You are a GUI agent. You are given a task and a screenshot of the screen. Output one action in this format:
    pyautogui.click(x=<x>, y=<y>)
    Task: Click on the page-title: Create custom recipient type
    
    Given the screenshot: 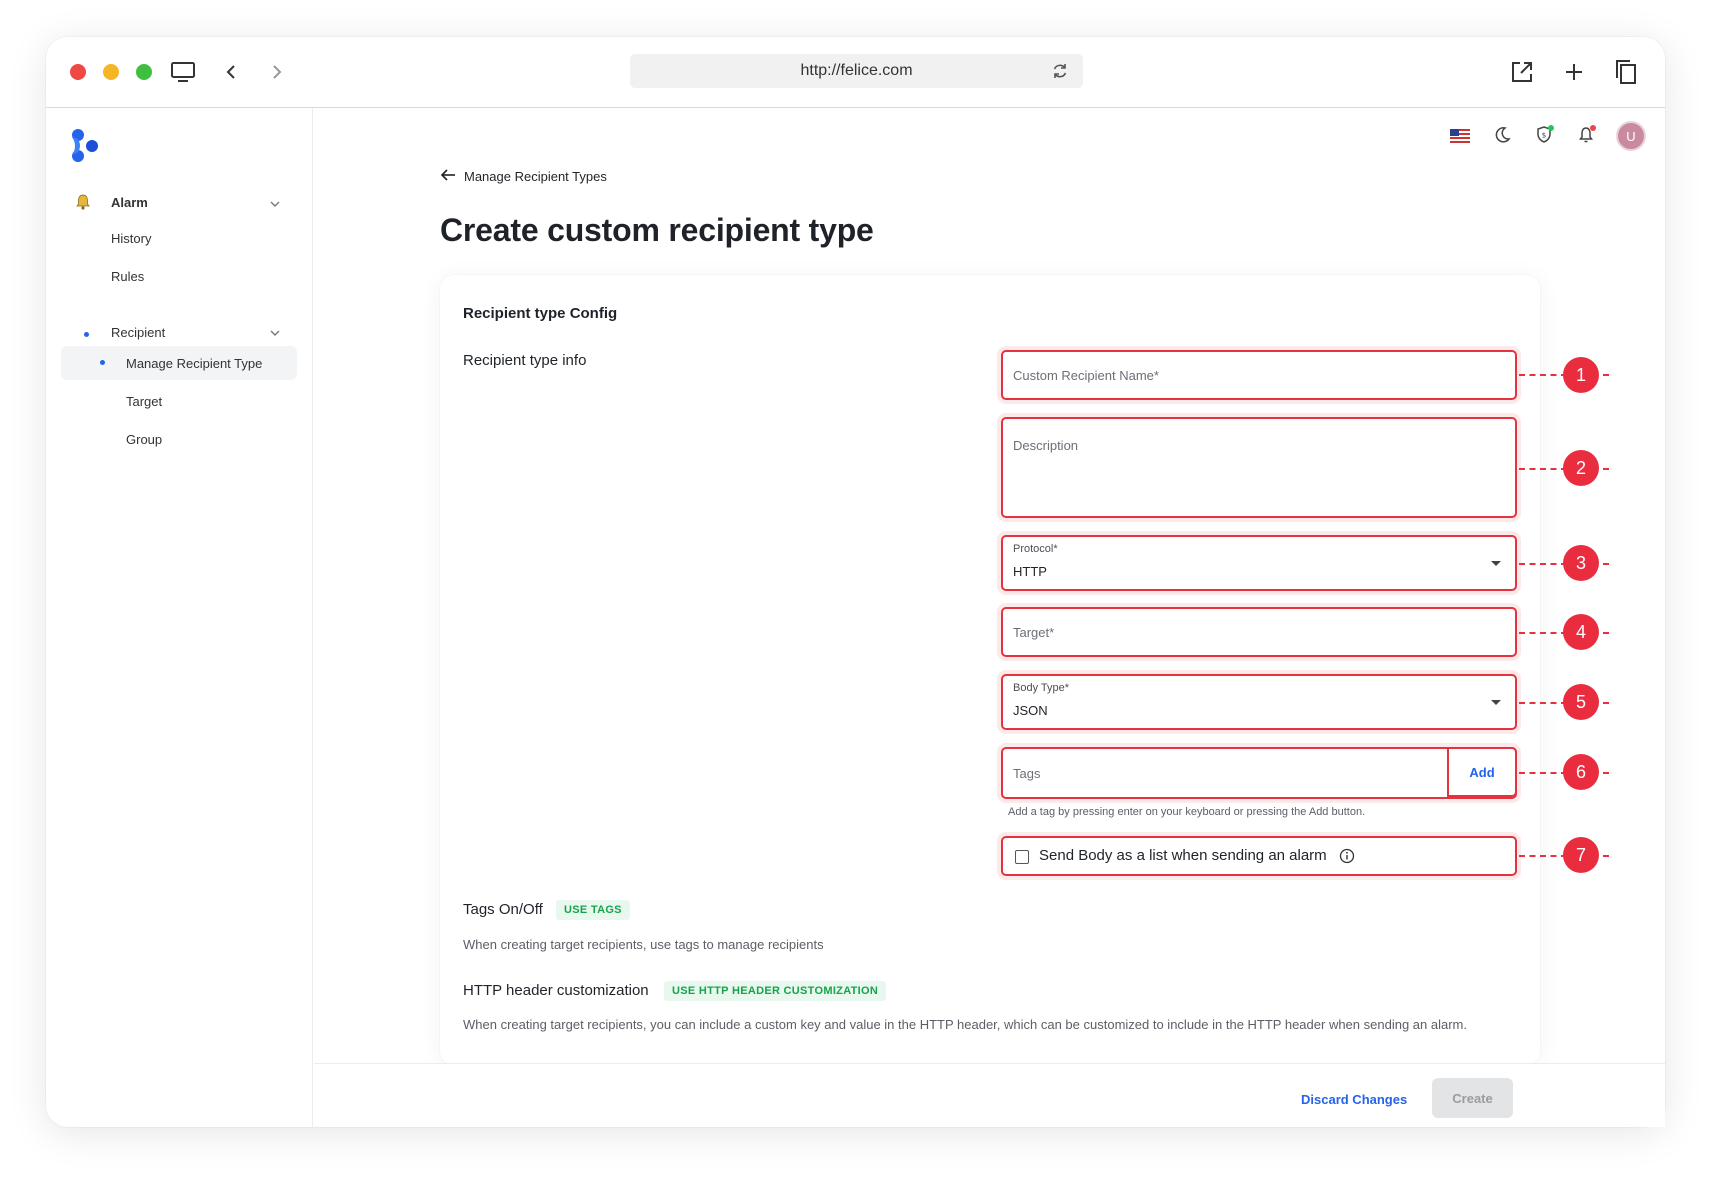 What is the action you would take?
    pyautogui.click(x=657, y=230)
    